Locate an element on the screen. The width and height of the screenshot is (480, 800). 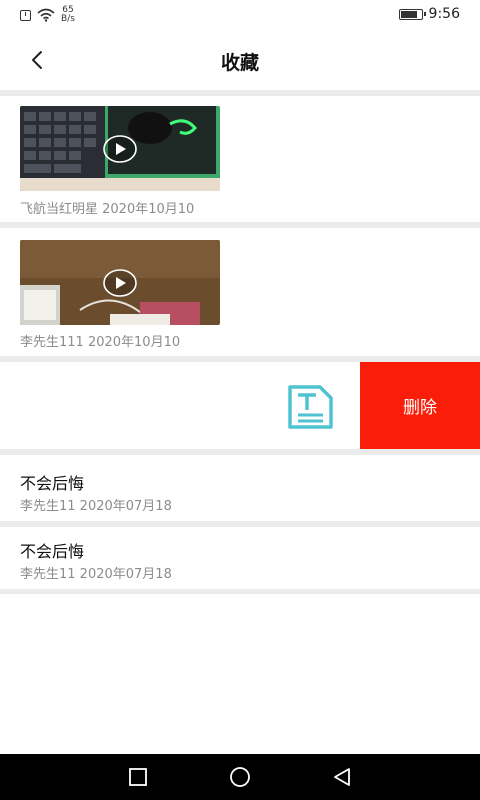
item-meta: 飞航当红明星 2020年10月10 is located at coordinates (107, 209).